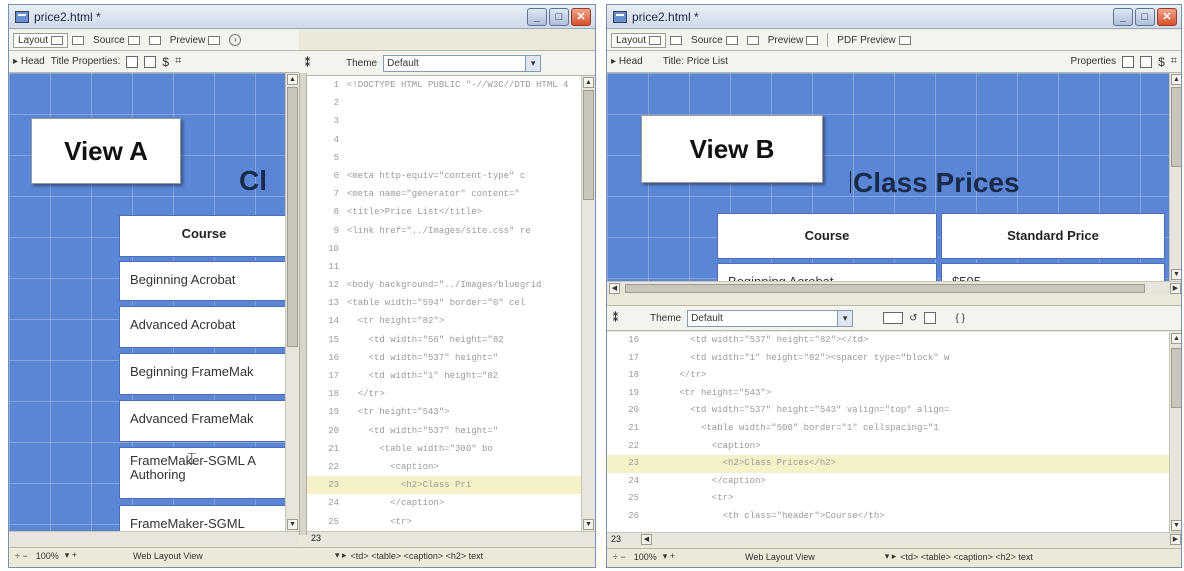 This screenshot has width=1184, height=571. What do you see at coordinates (445, 340) in the screenshot?
I see `code-line: 15 <td width="56" height="82` at bounding box center [445, 340].